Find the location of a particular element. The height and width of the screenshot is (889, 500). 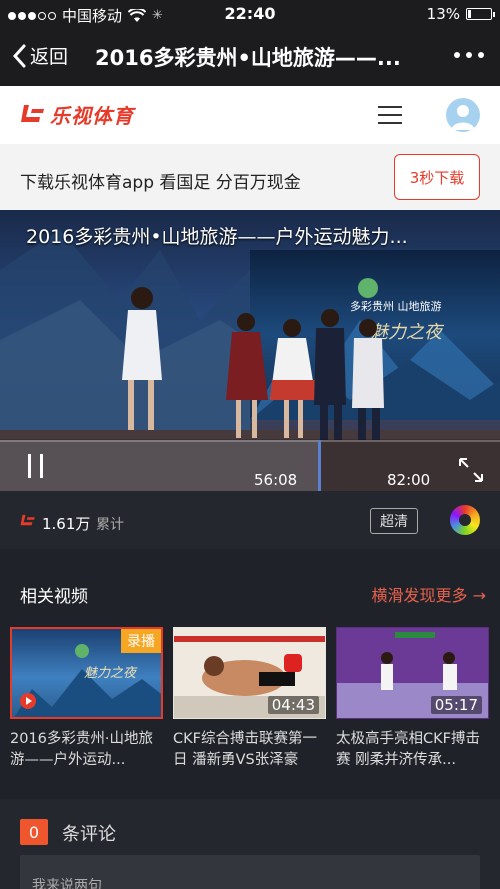

related-video-card: 04:43 CKF综合搏击联赛第一日 潘新勇VS张泽豪 is located at coordinates (249, 699).